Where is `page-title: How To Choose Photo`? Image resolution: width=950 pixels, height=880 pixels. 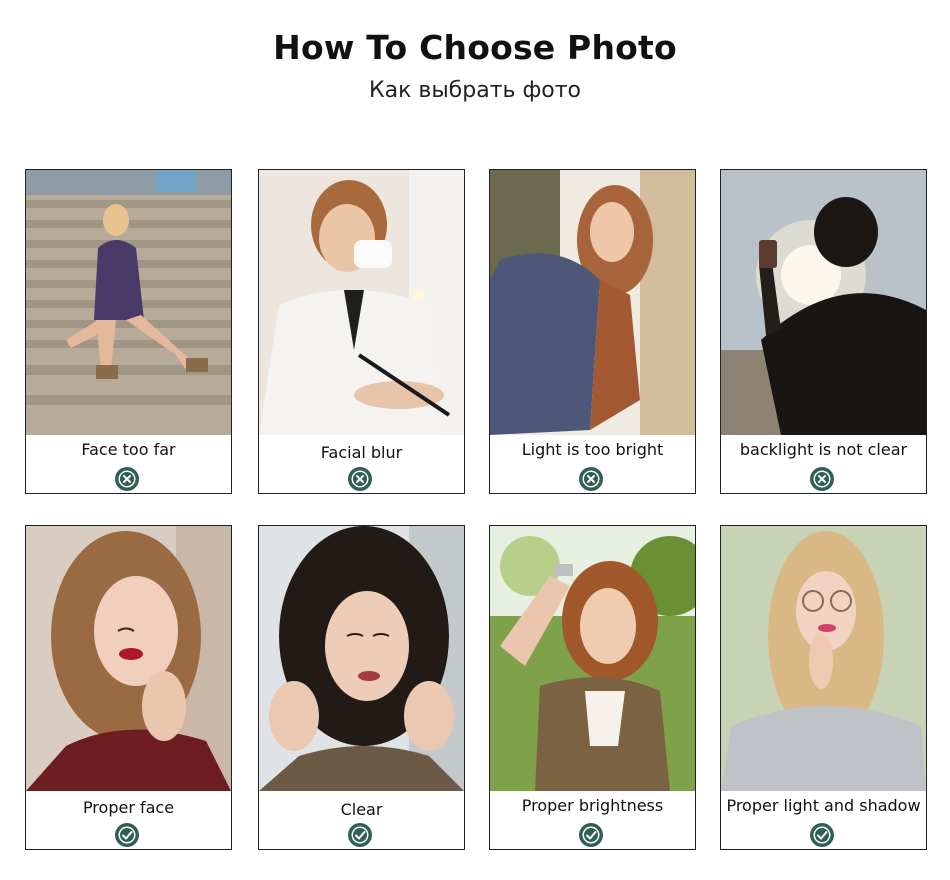
page-title: How To Choose Photo is located at coordinates (475, 47).